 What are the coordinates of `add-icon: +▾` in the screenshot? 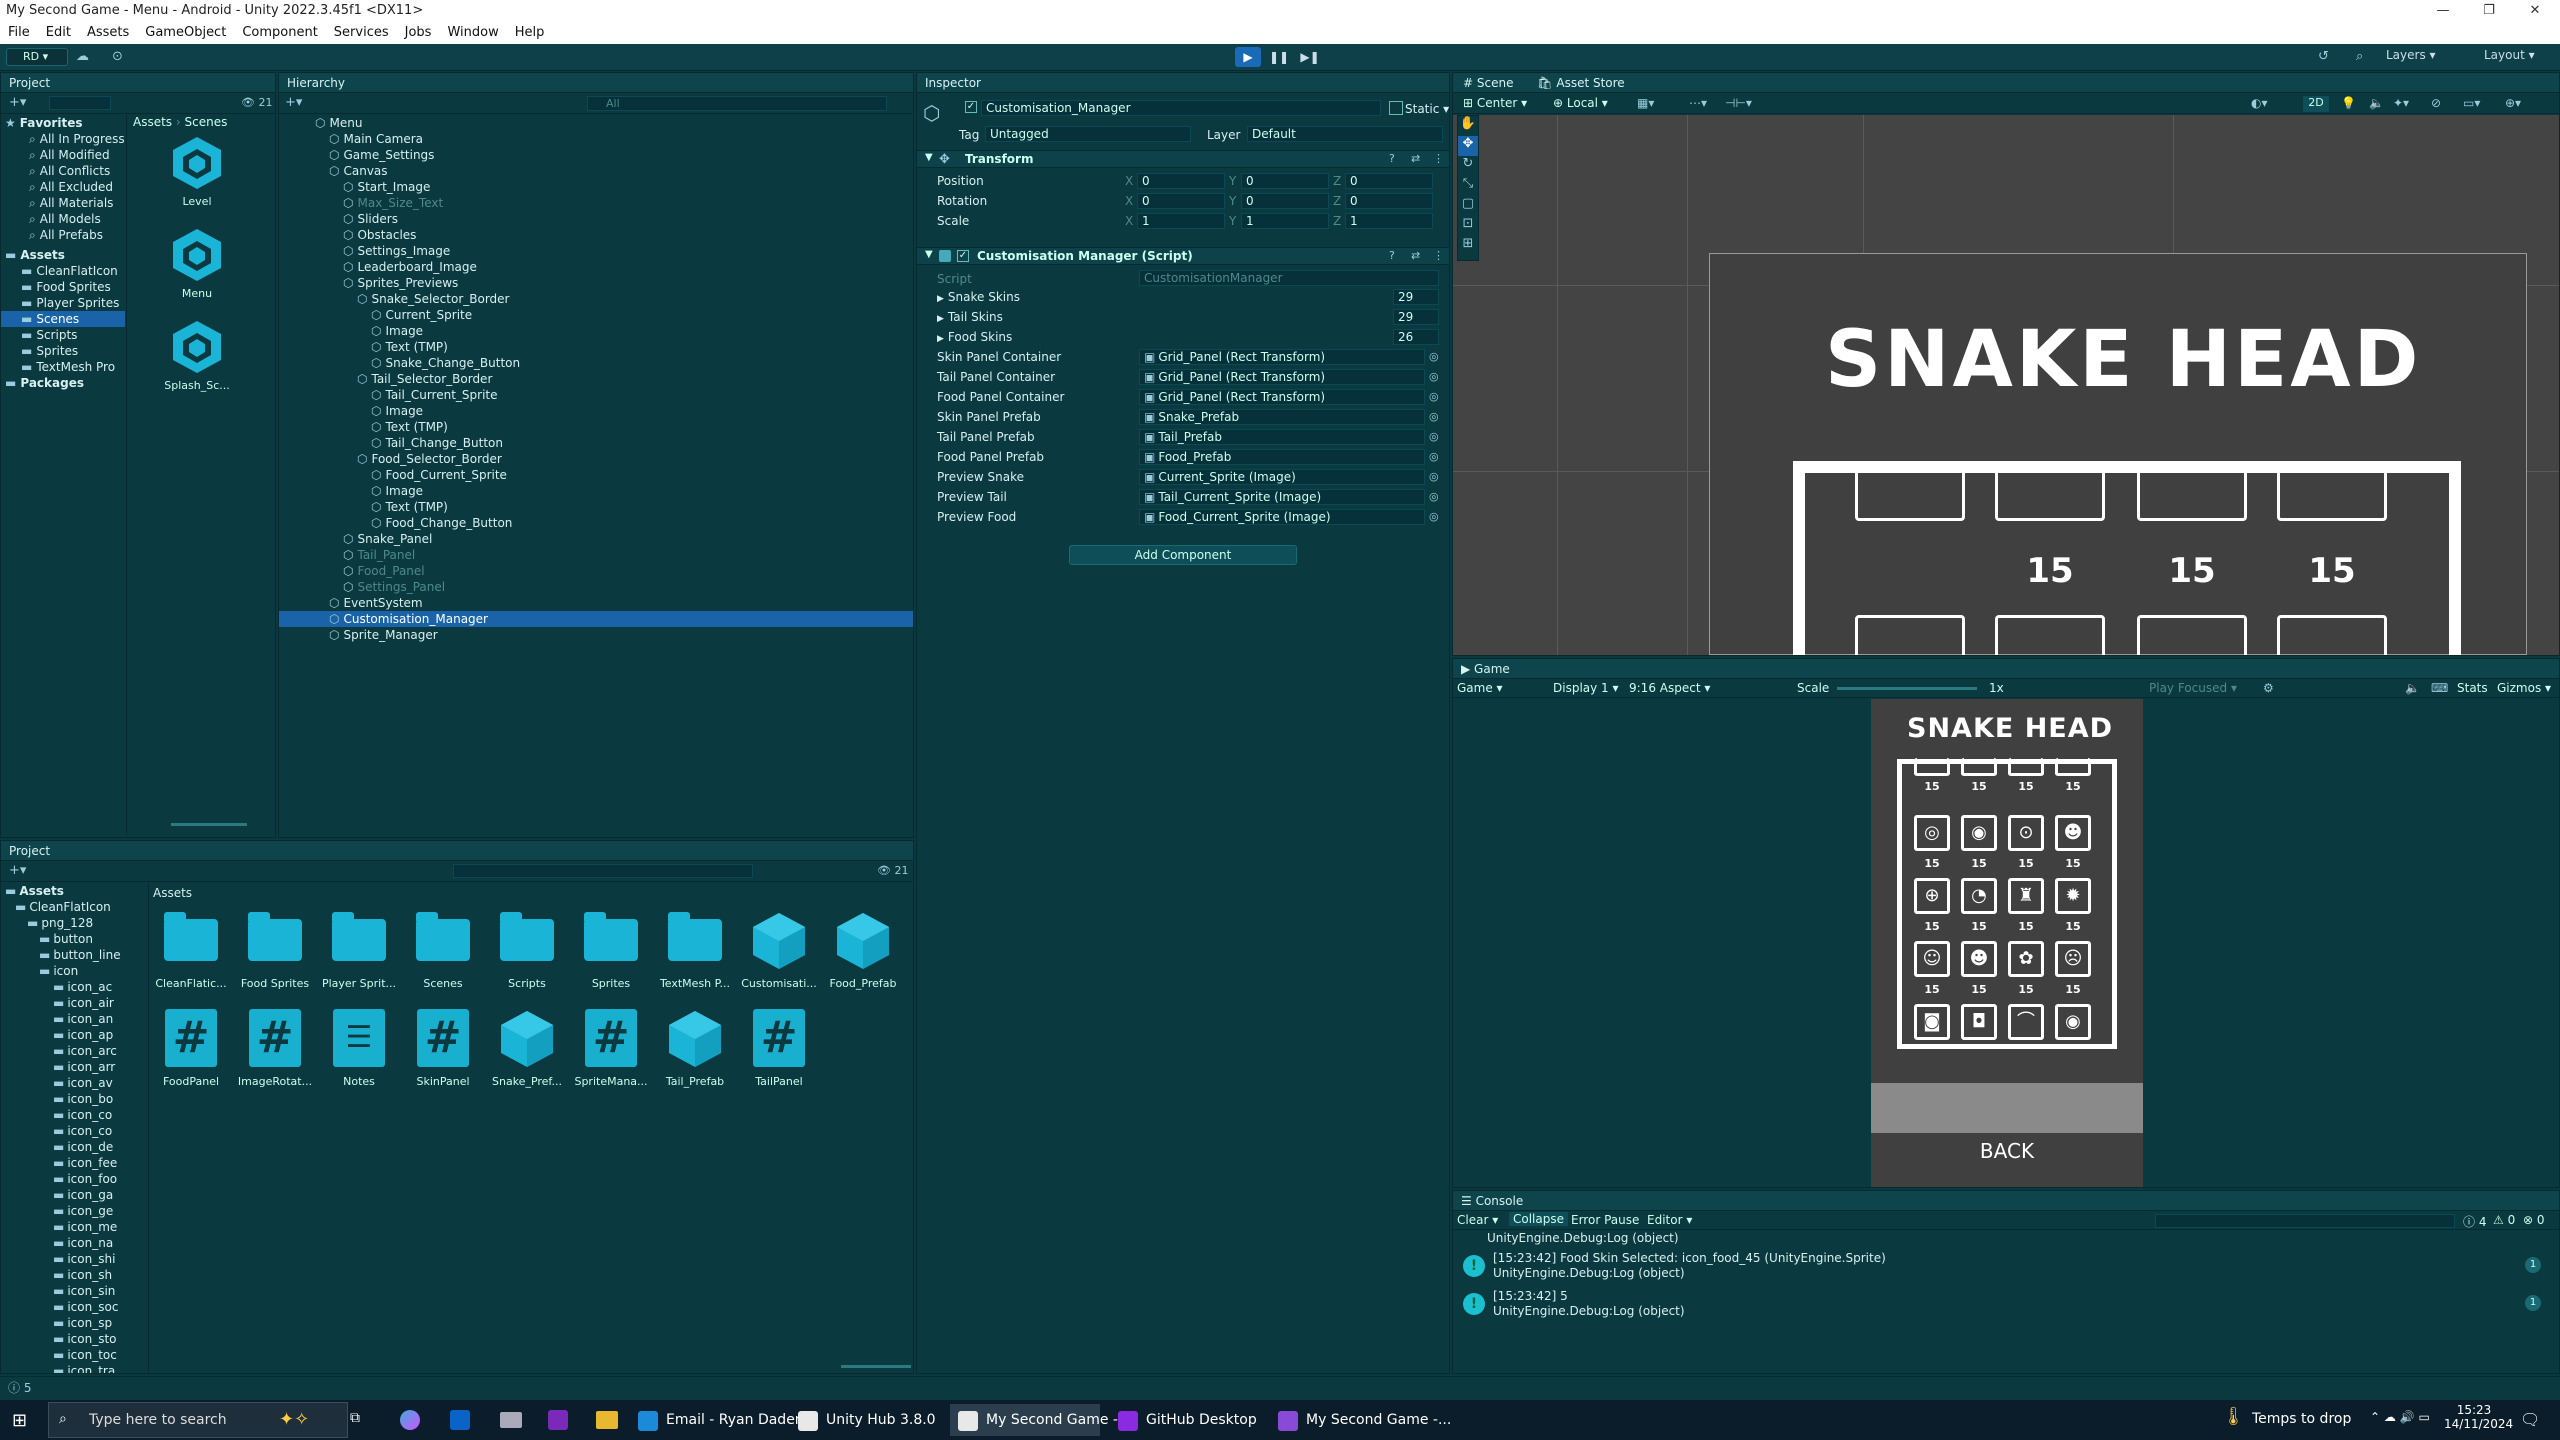 It's located at (17, 870).